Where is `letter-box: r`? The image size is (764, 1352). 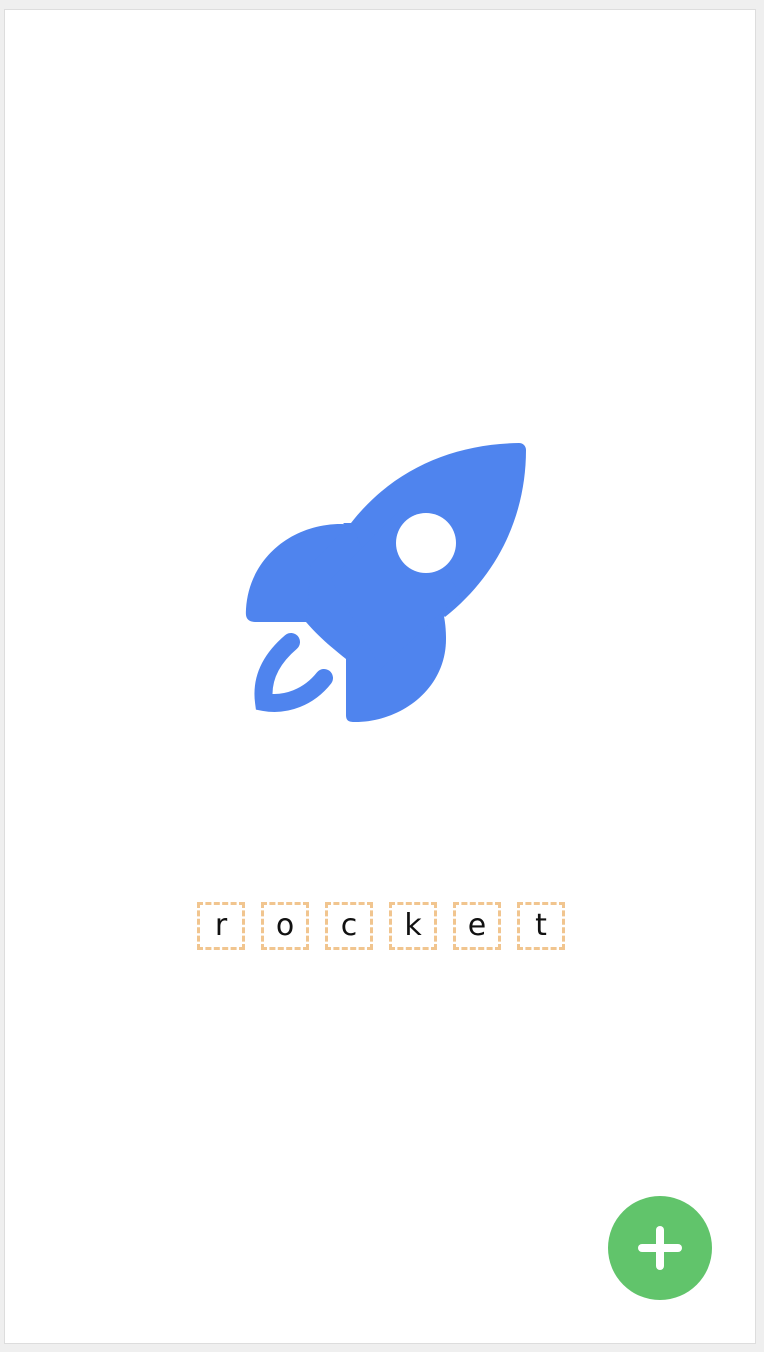 letter-box: r is located at coordinates (221, 926).